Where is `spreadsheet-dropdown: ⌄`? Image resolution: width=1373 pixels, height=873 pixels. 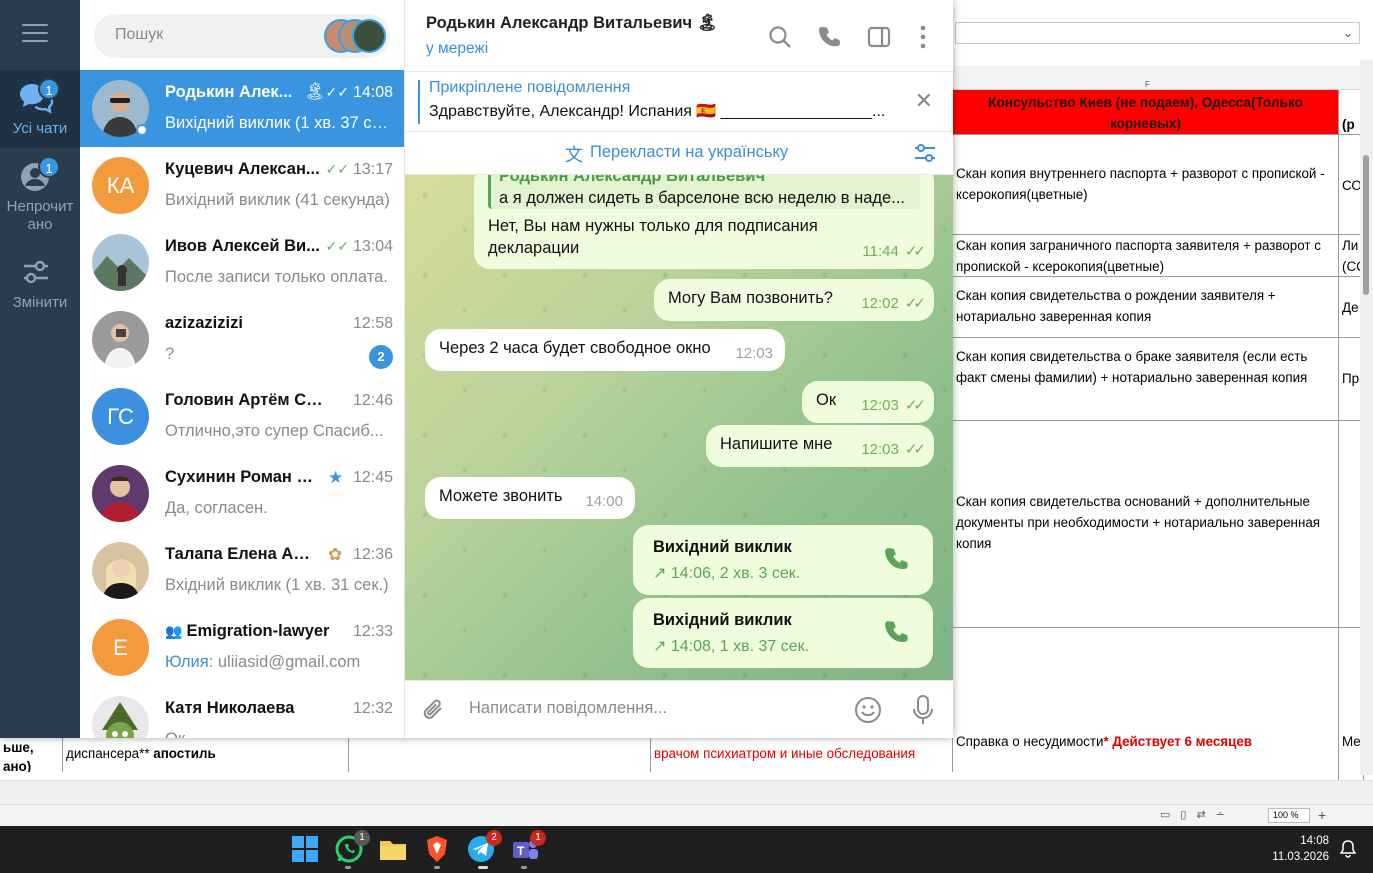 spreadsheet-dropdown: ⌄ is located at coordinates (1157, 33).